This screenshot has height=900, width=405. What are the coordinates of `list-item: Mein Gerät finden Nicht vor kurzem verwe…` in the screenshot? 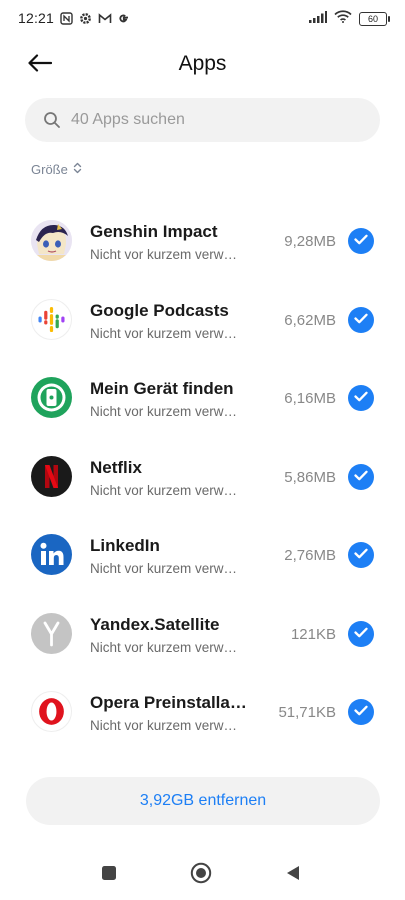 It's located at (202, 396).